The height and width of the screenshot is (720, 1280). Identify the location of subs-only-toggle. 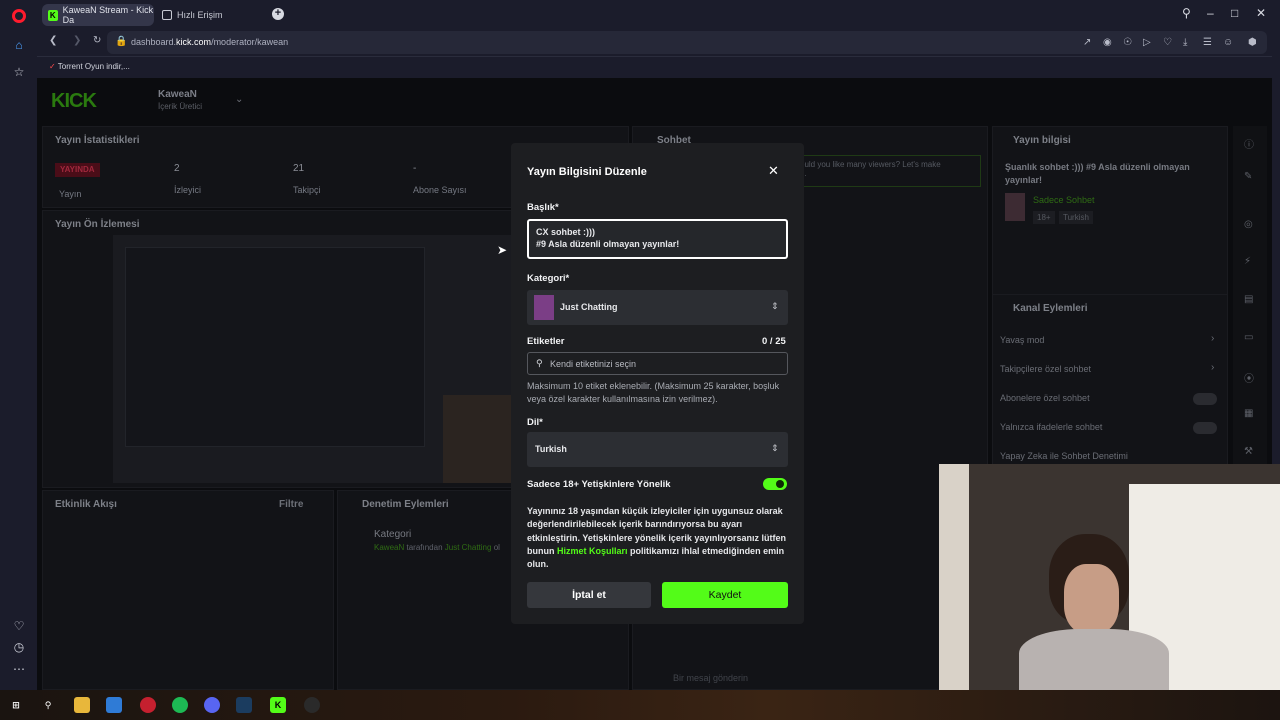
(1205, 399).